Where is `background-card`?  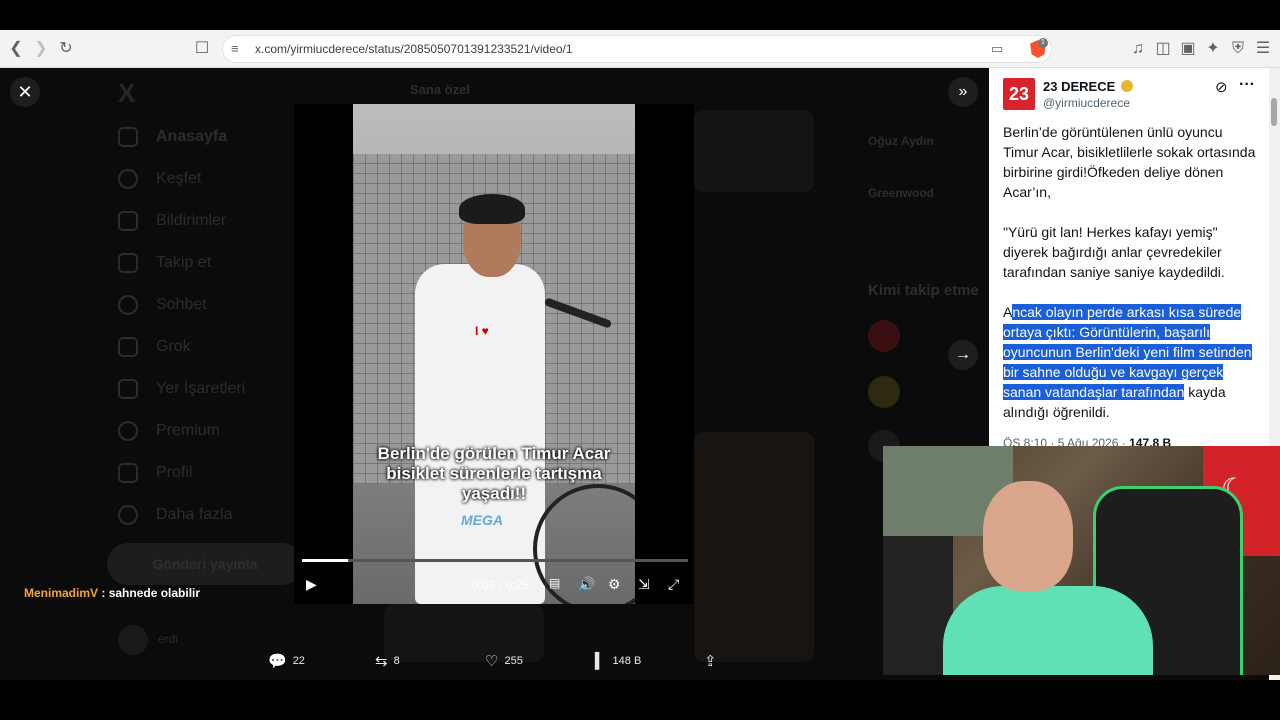
background-card is located at coordinates (754, 547).